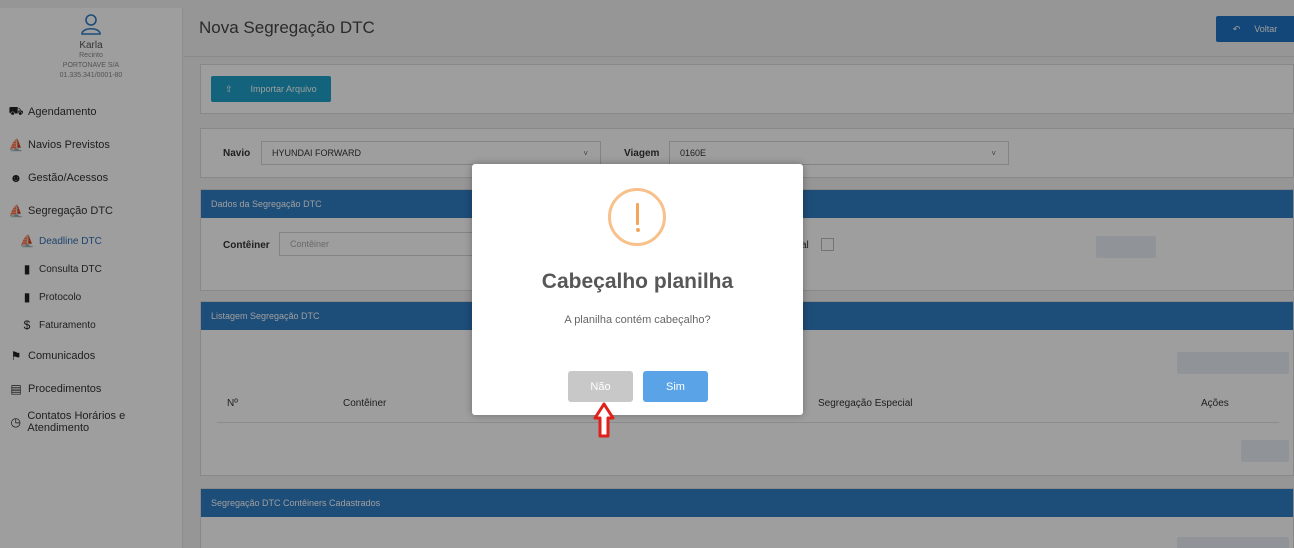 The height and width of the screenshot is (548, 1294). Describe the element at coordinates (675, 386) in the screenshot. I see `yes-button: Sim` at that location.